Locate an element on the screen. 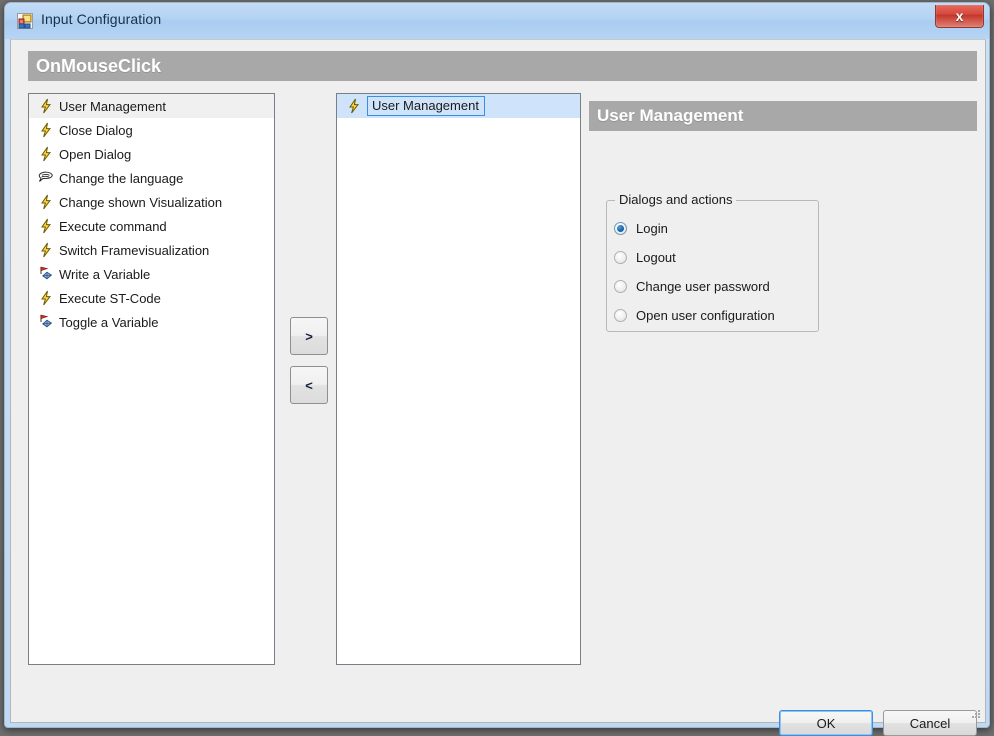  list-item: Open Dialog is located at coordinates (151, 154).